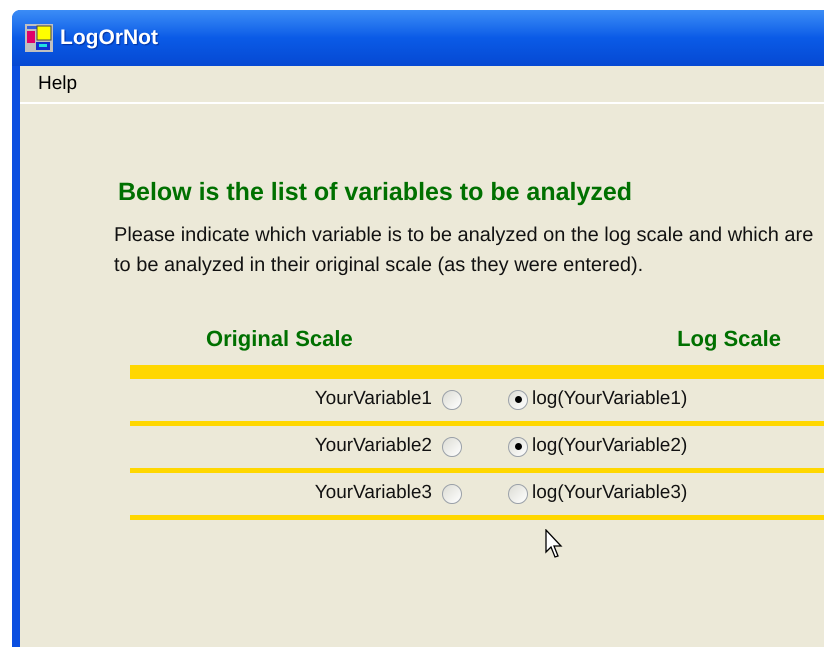  Describe the element at coordinates (279, 338) in the screenshot. I see `column-header: Original Scale` at that location.